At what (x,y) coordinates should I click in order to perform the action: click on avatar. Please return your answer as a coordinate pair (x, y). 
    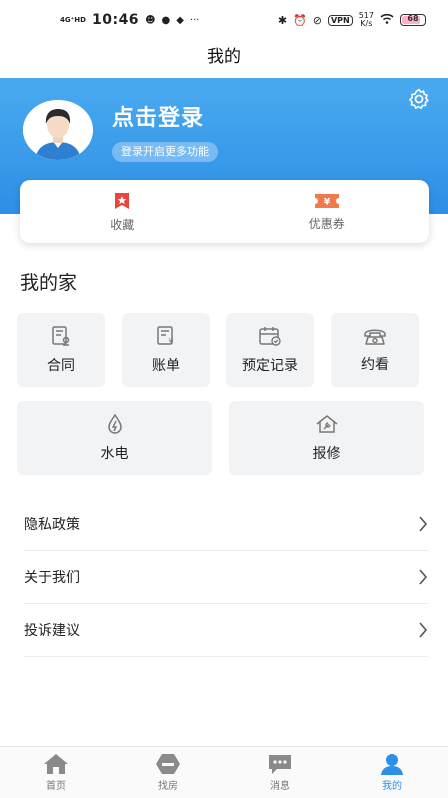
    Looking at the image, I should click on (58, 130).